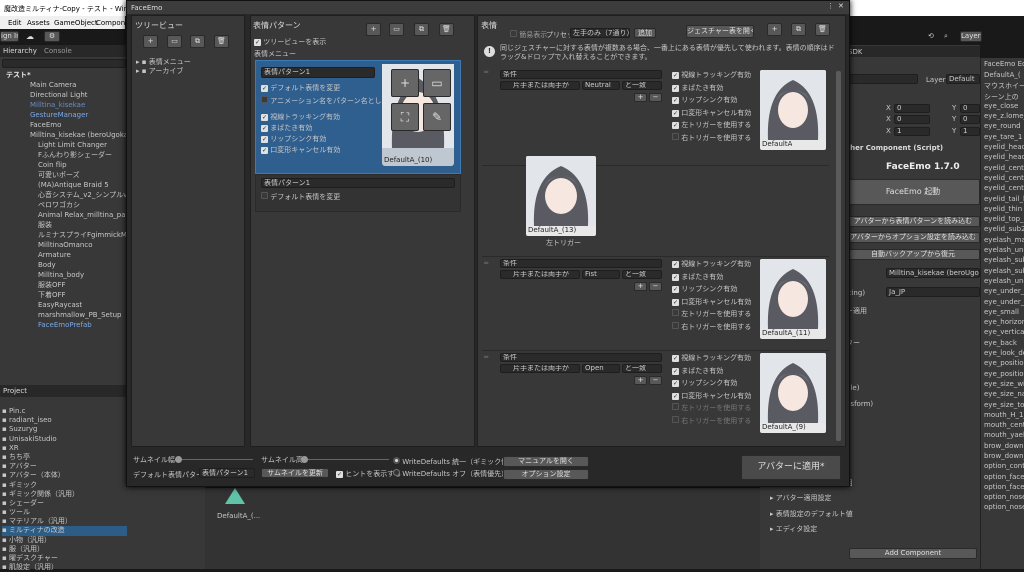  I want to click on tree-item: Milltina_kisekae (beroUgokashi, so click(64, 135).